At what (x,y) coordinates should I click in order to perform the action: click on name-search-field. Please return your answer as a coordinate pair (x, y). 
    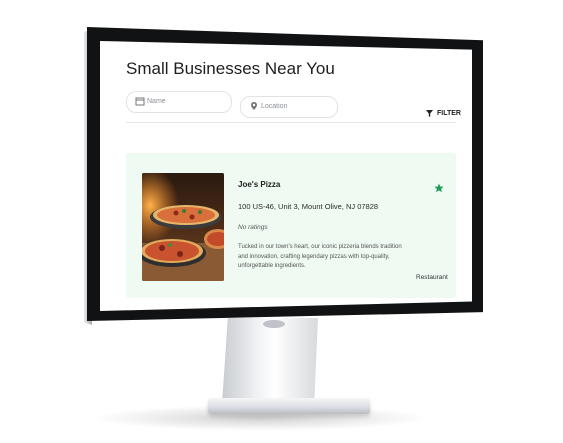
    Looking at the image, I should click on (179, 102).